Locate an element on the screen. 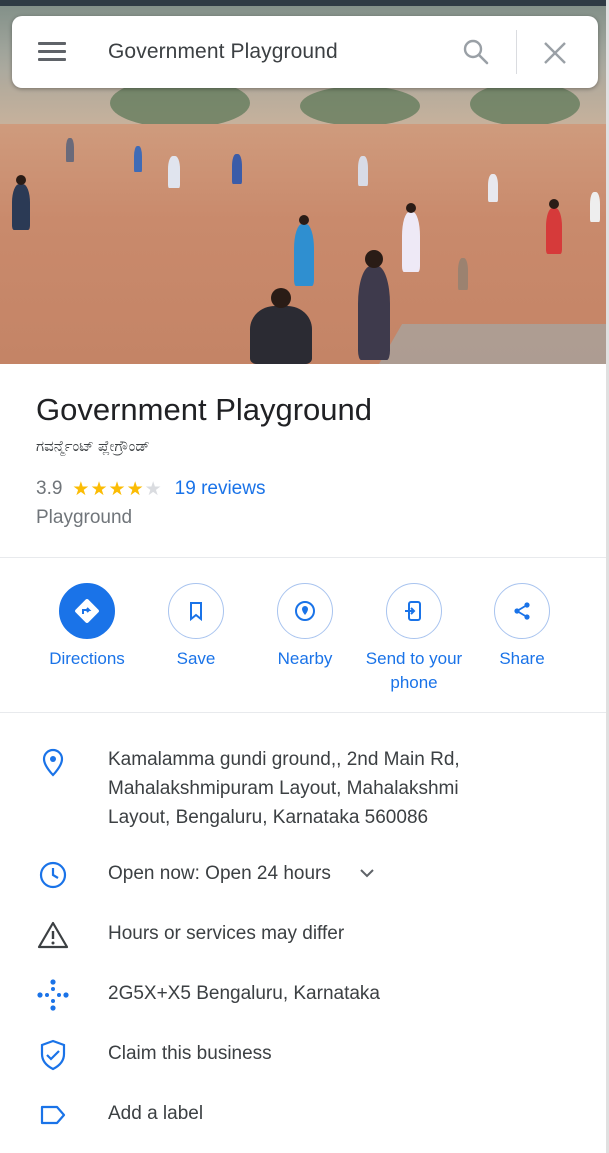 Image resolution: width=609 pixels, height=1153 pixels. location-pin-icon is located at coordinates (53, 763).